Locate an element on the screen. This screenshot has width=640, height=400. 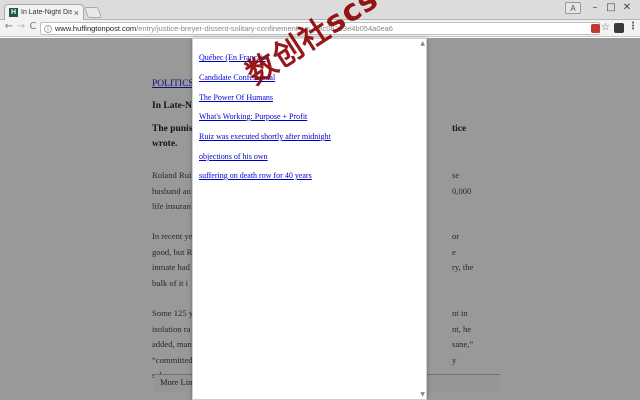
maximize-icon: □ is located at coordinates (611, 7).